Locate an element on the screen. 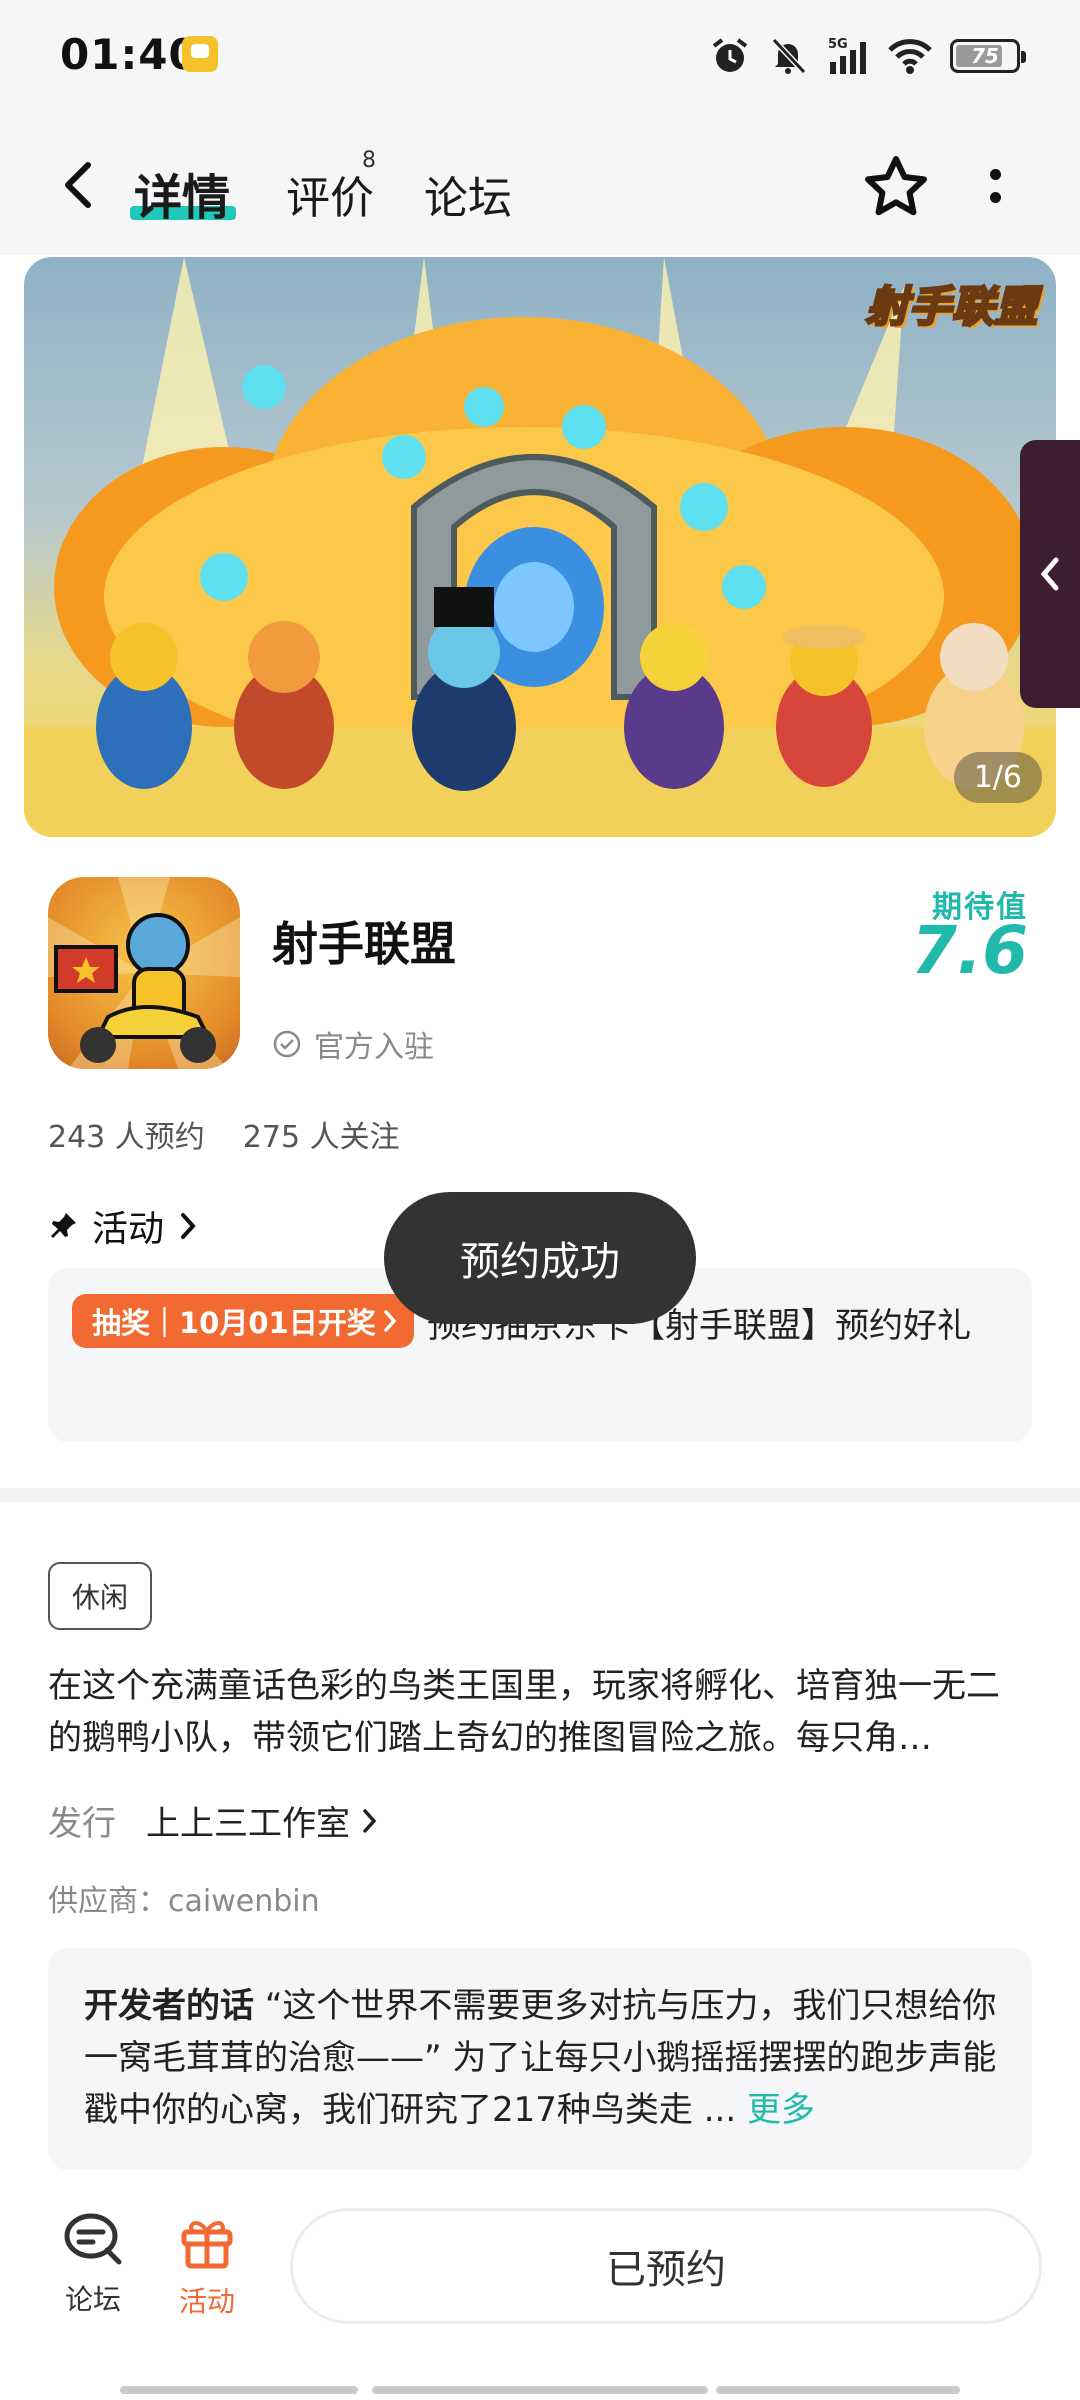 The image size is (1080, 2400). reserved-button: 已预约 is located at coordinates (666, 2266).